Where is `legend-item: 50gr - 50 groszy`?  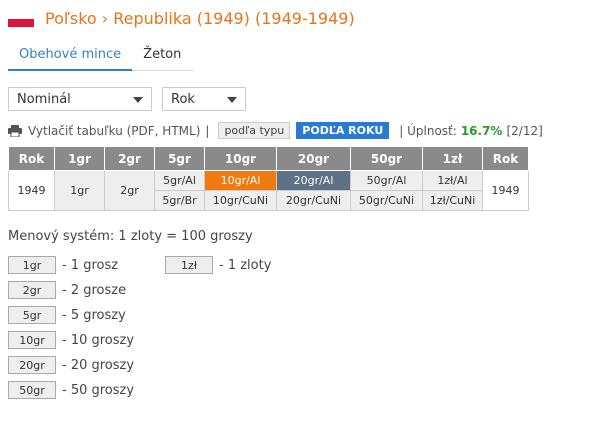 legend-item: 50gr - 50 groszy is located at coordinates (71, 390).